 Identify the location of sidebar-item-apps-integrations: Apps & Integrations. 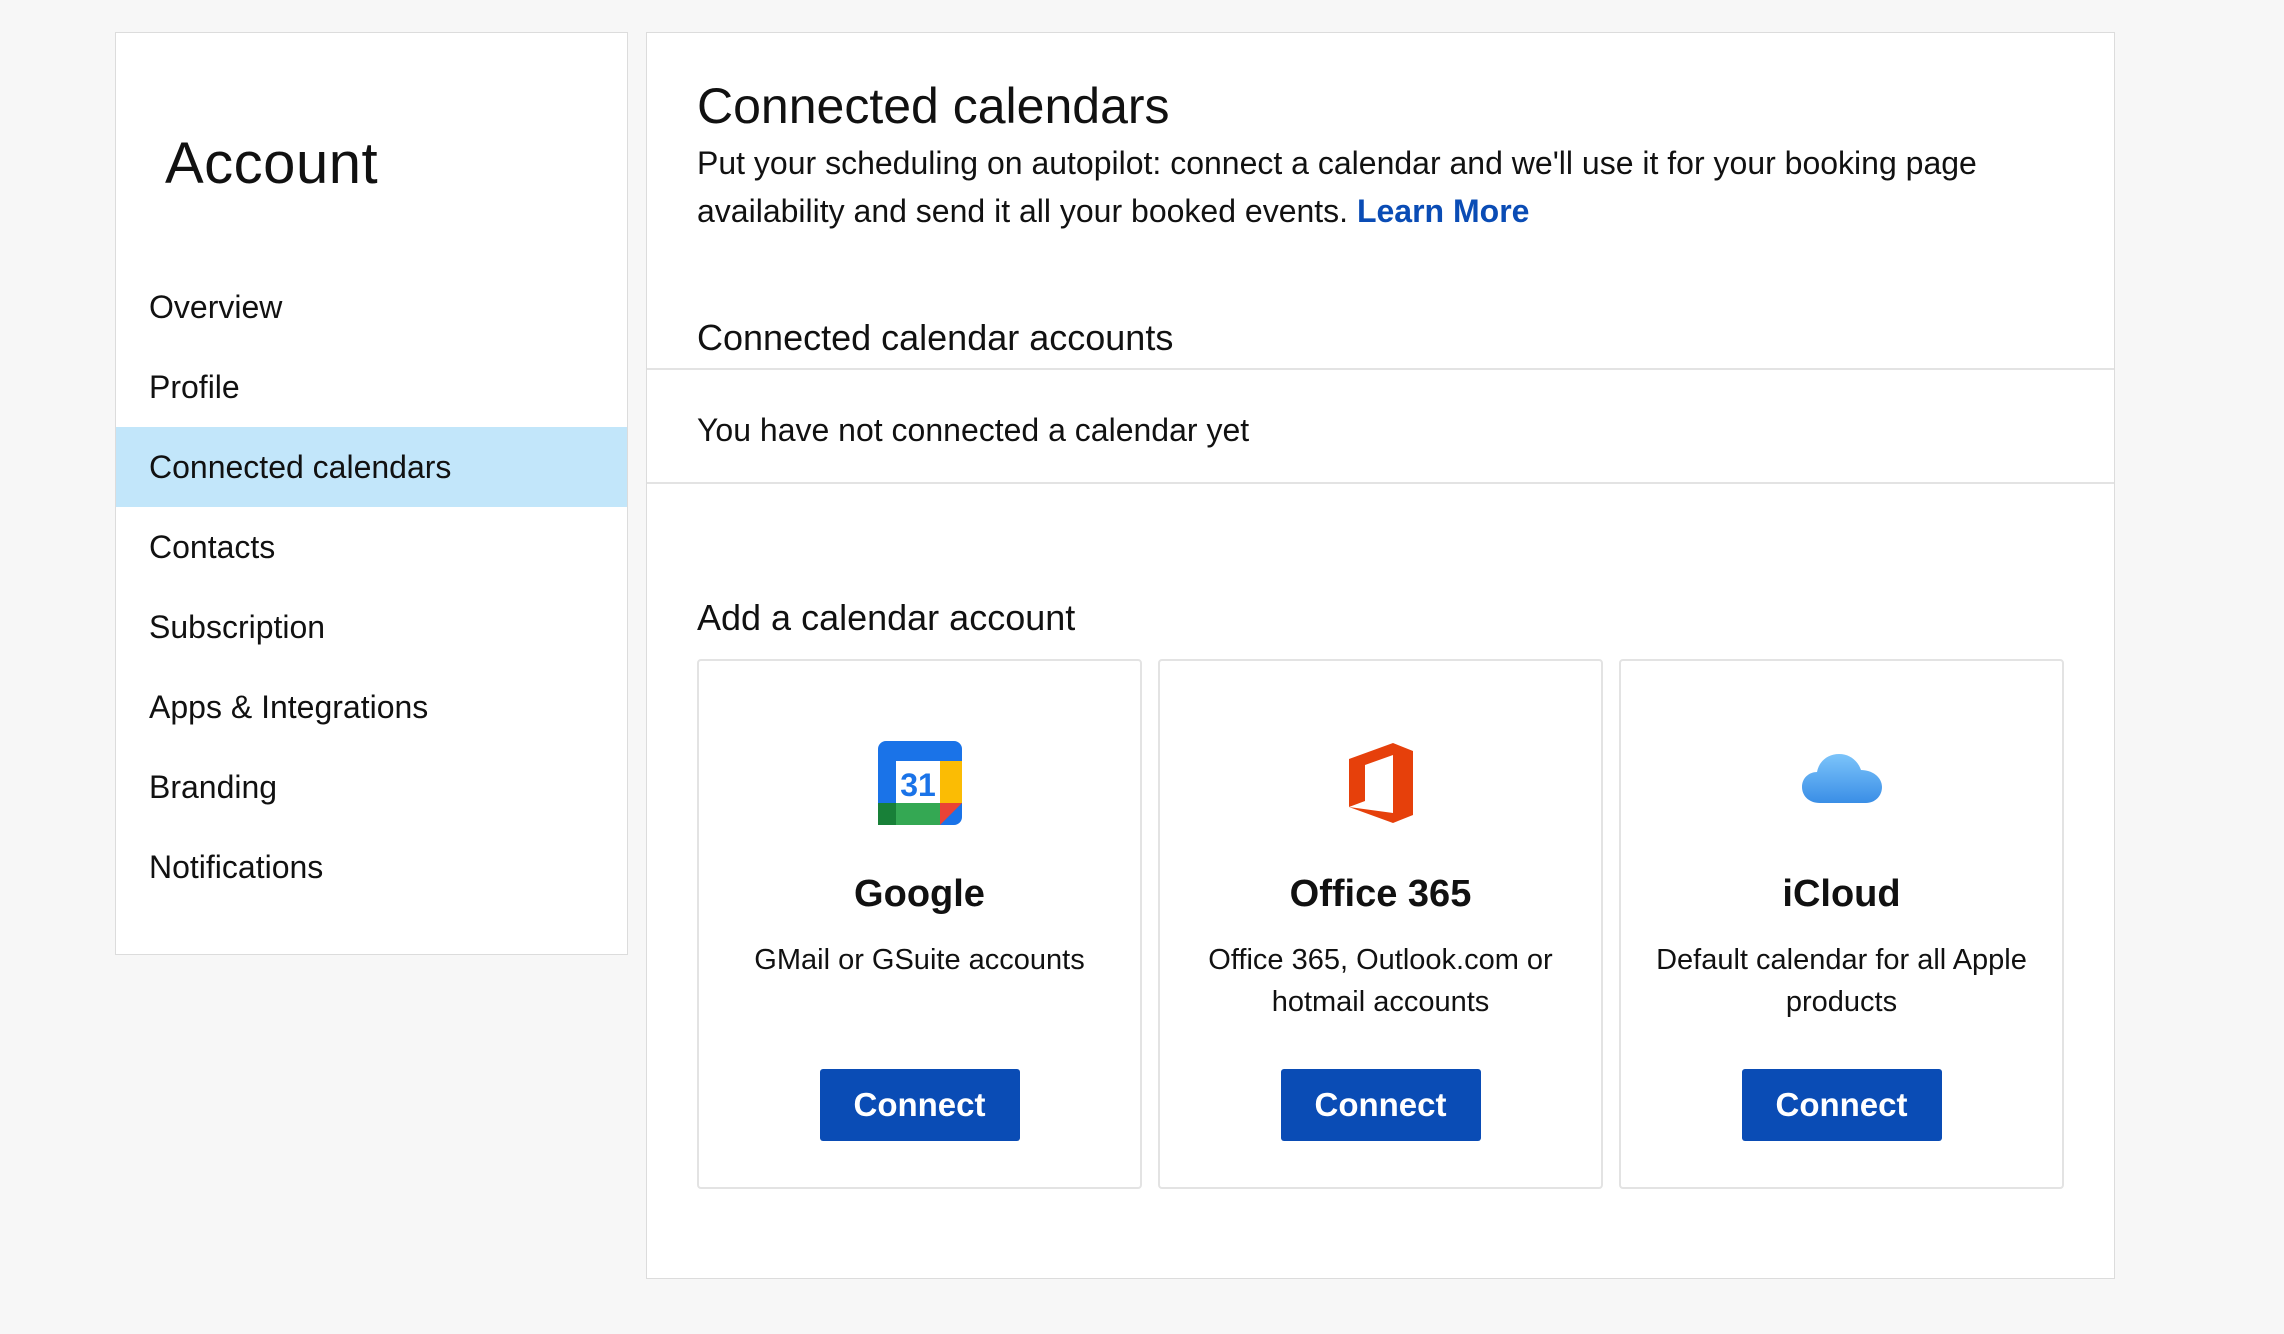
(371, 707).